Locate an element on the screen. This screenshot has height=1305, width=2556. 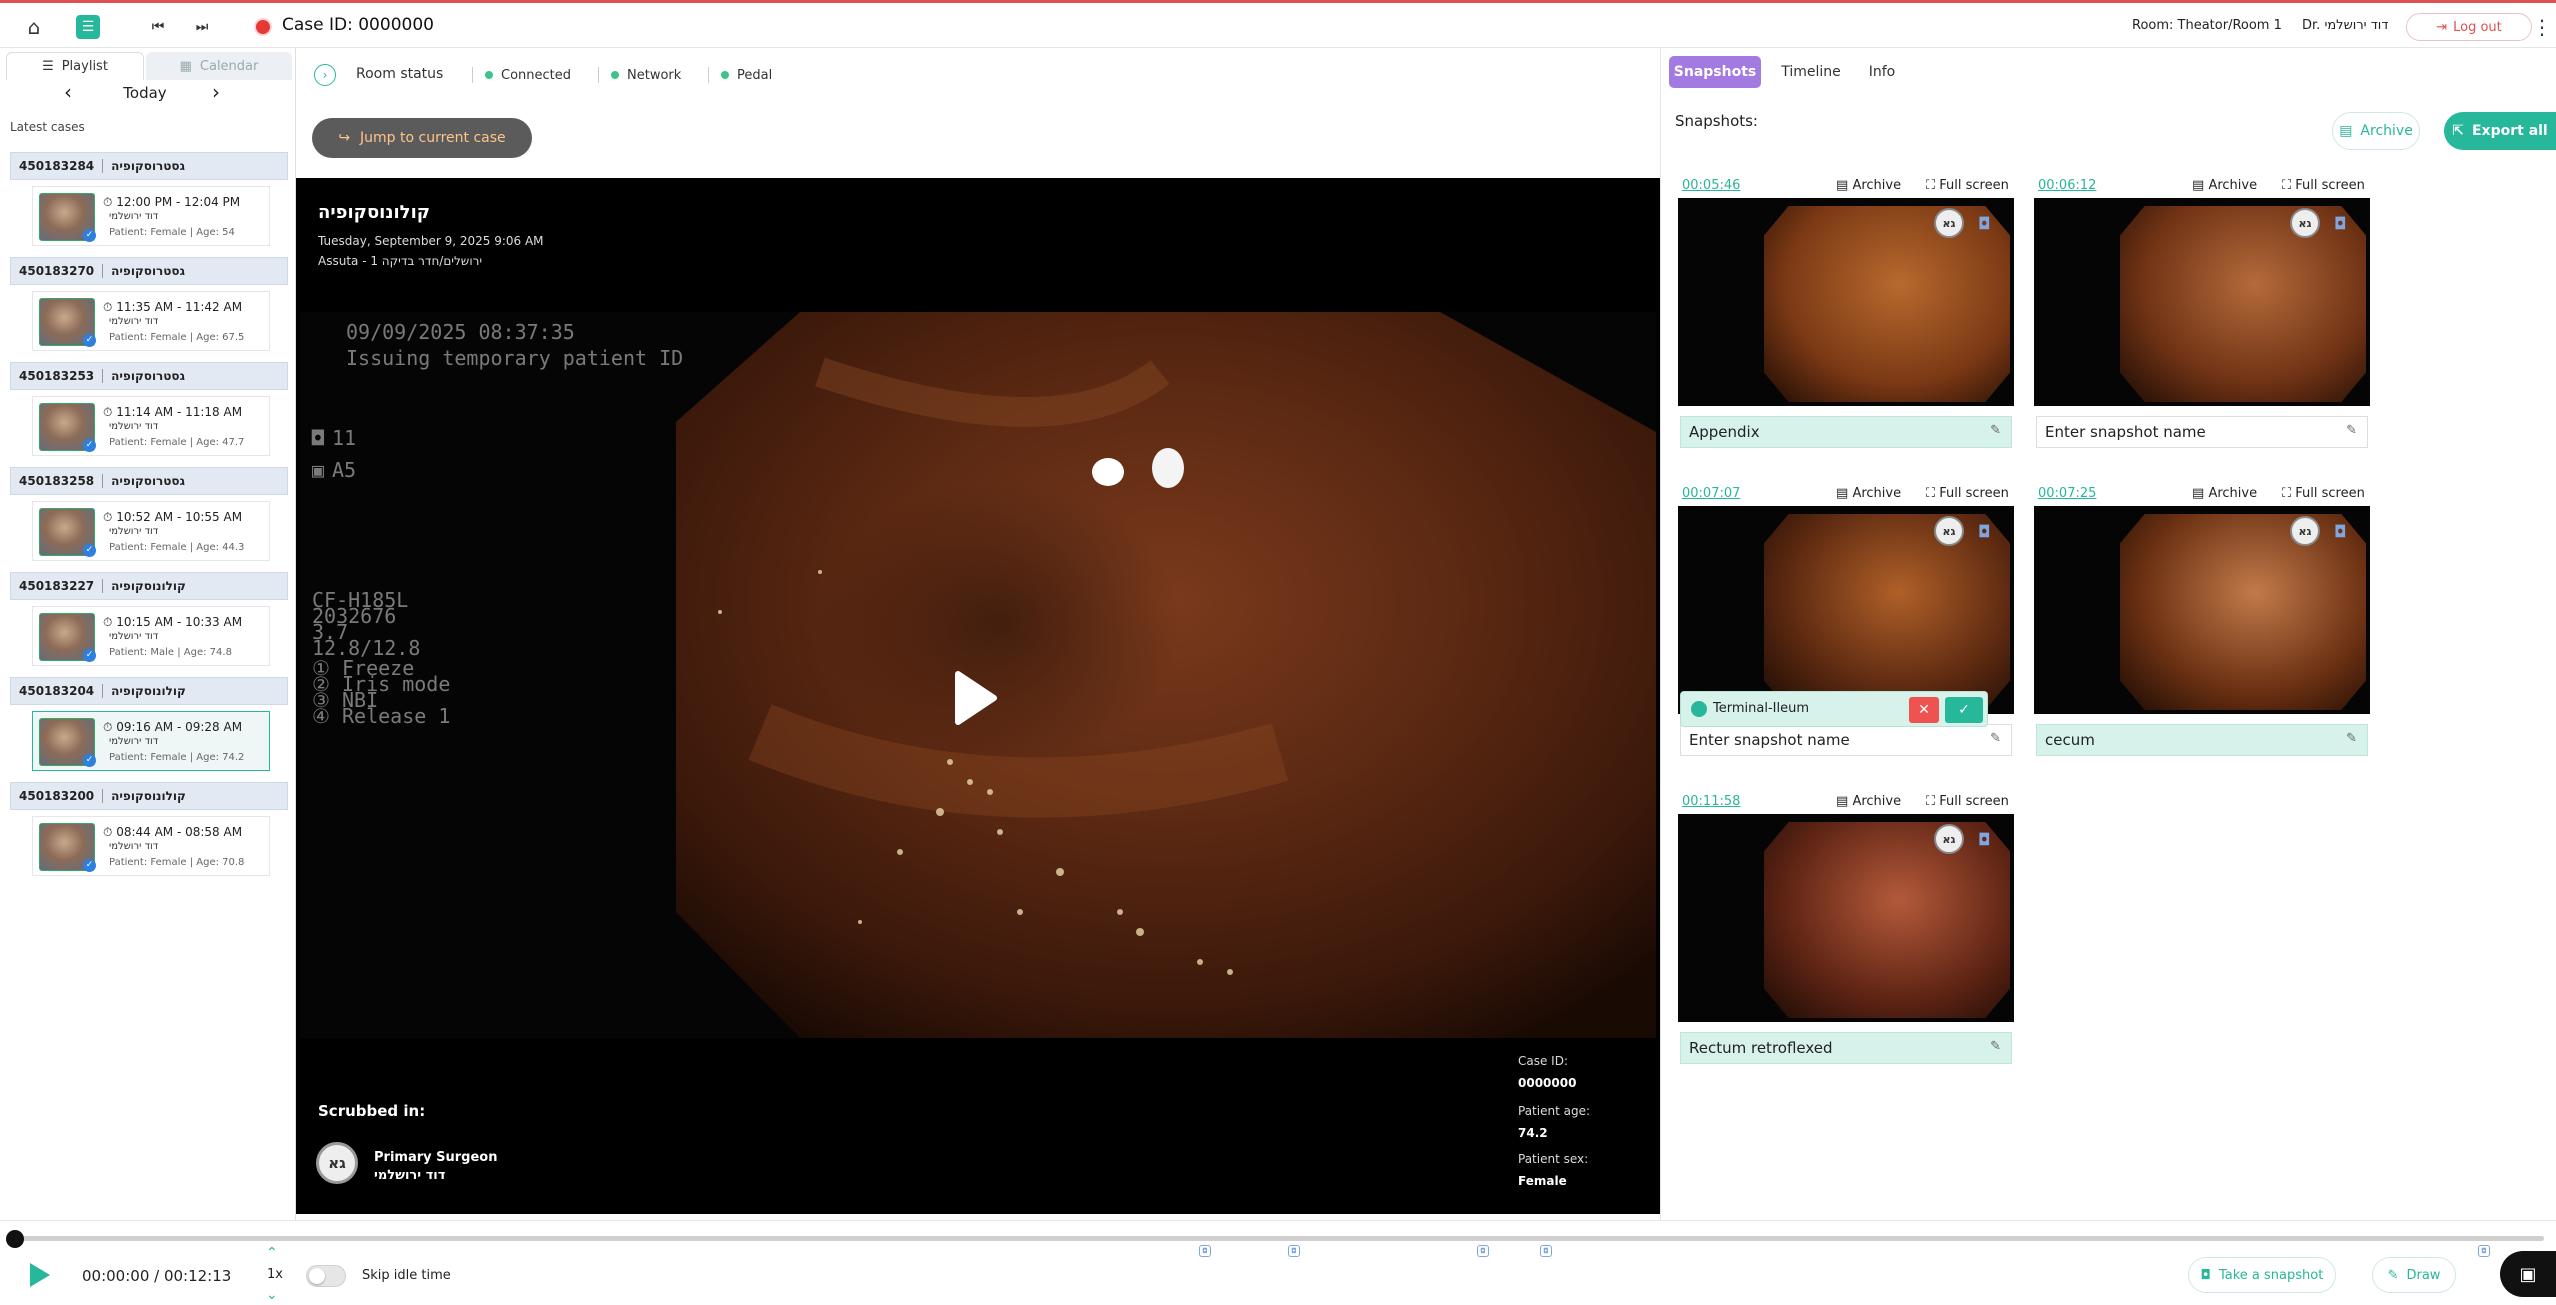
pencil-icon: ✎ is located at coordinates (2393, 1275).